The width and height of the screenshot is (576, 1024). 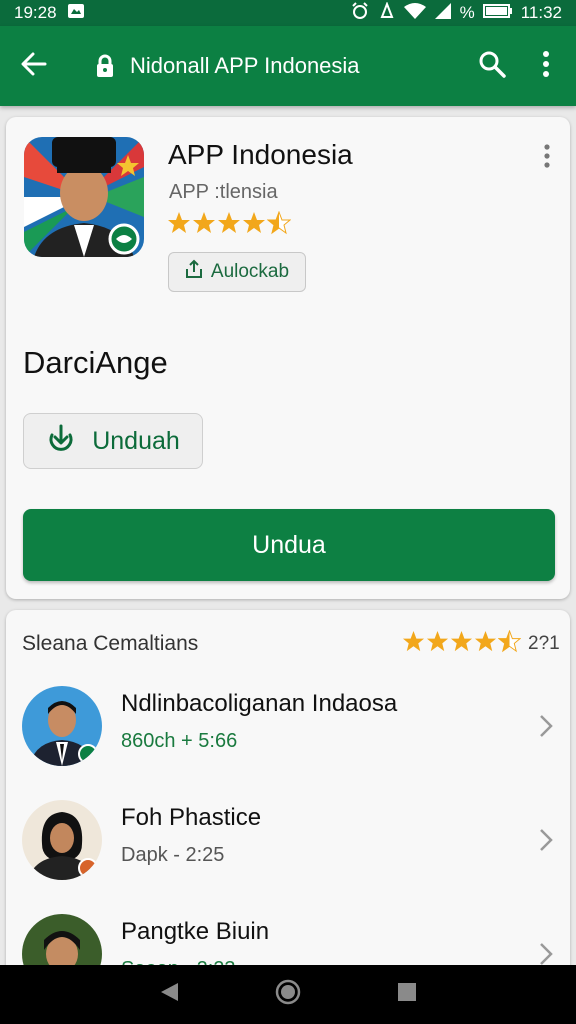 I want to click on download-primary-button: Undua, so click(x=289, y=545).